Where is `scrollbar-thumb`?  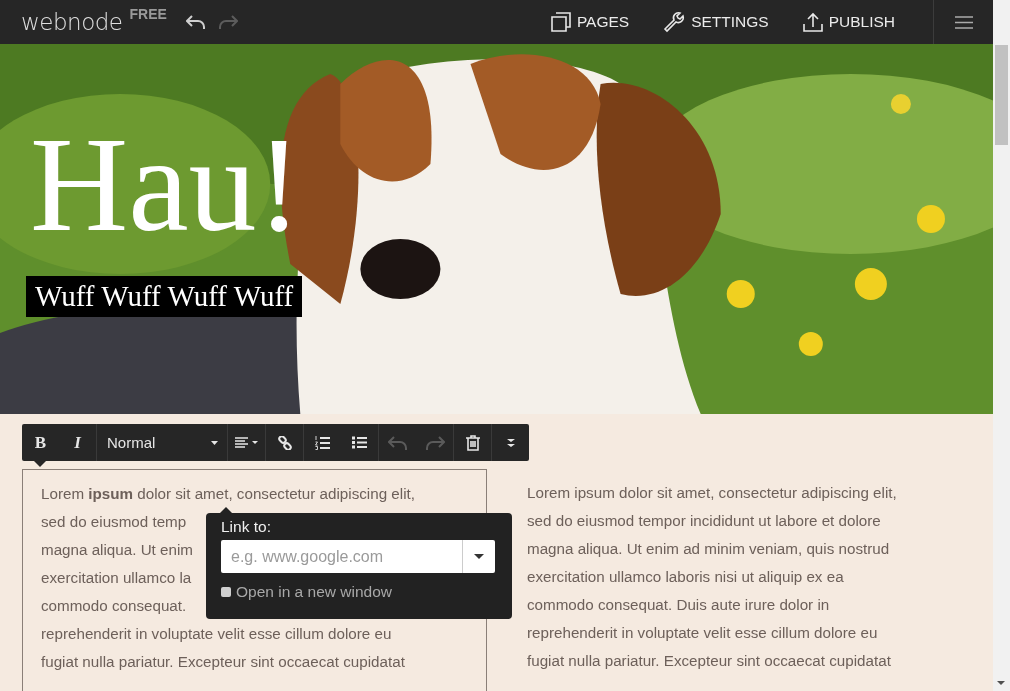
scrollbar-thumb is located at coordinates (1001, 95).